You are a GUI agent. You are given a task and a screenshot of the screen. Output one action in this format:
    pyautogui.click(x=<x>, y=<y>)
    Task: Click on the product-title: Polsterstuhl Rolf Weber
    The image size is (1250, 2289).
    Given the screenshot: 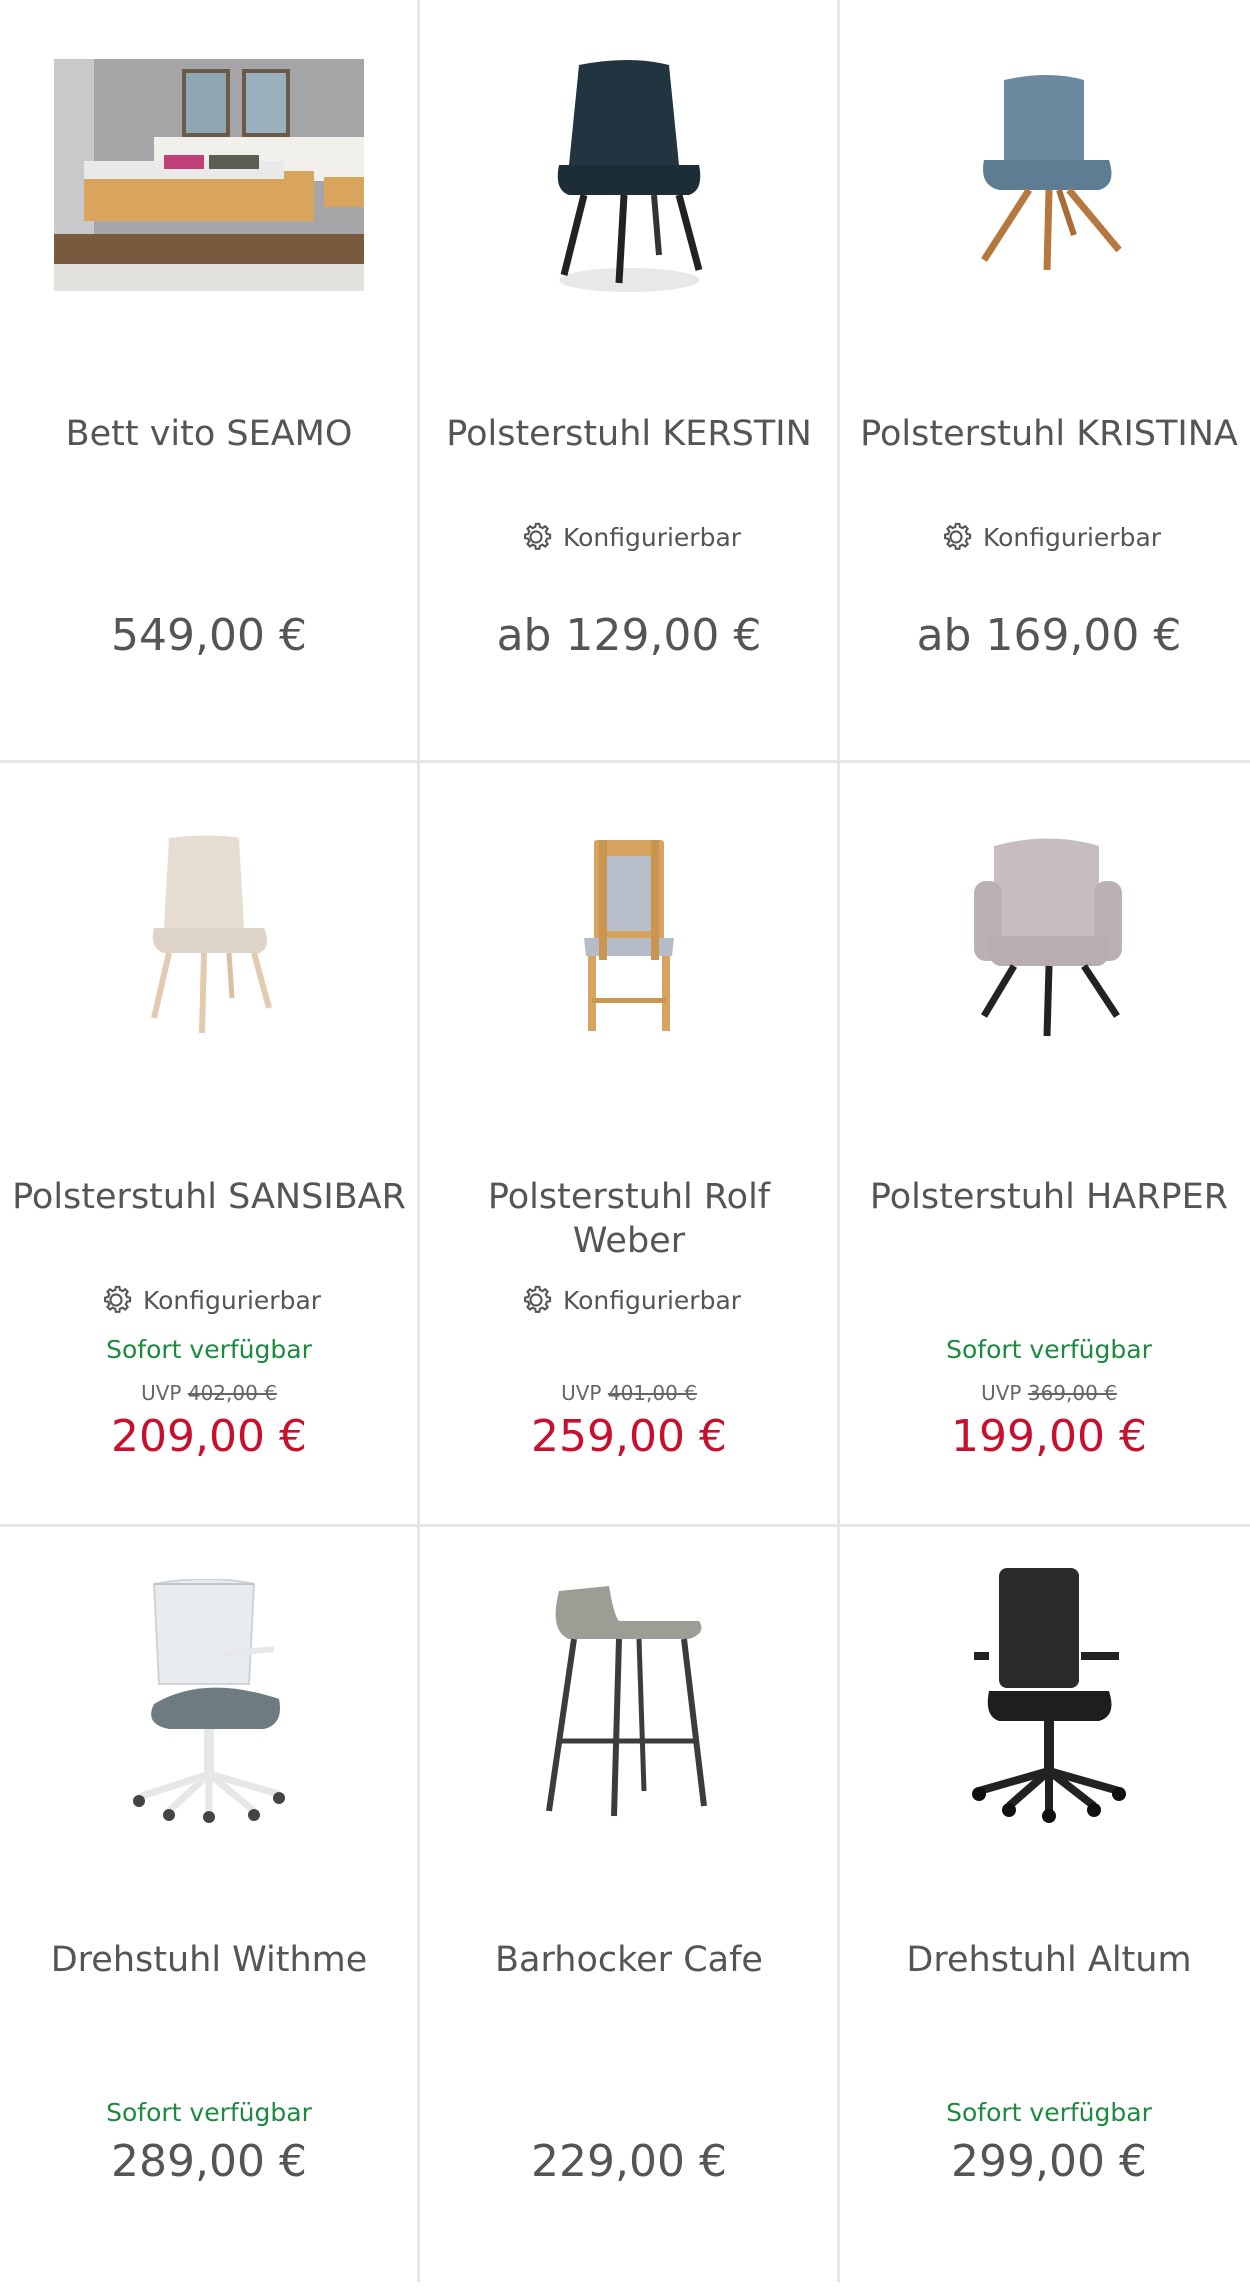 What is the action you would take?
    pyautogui.click(x=629, y=1219)
    